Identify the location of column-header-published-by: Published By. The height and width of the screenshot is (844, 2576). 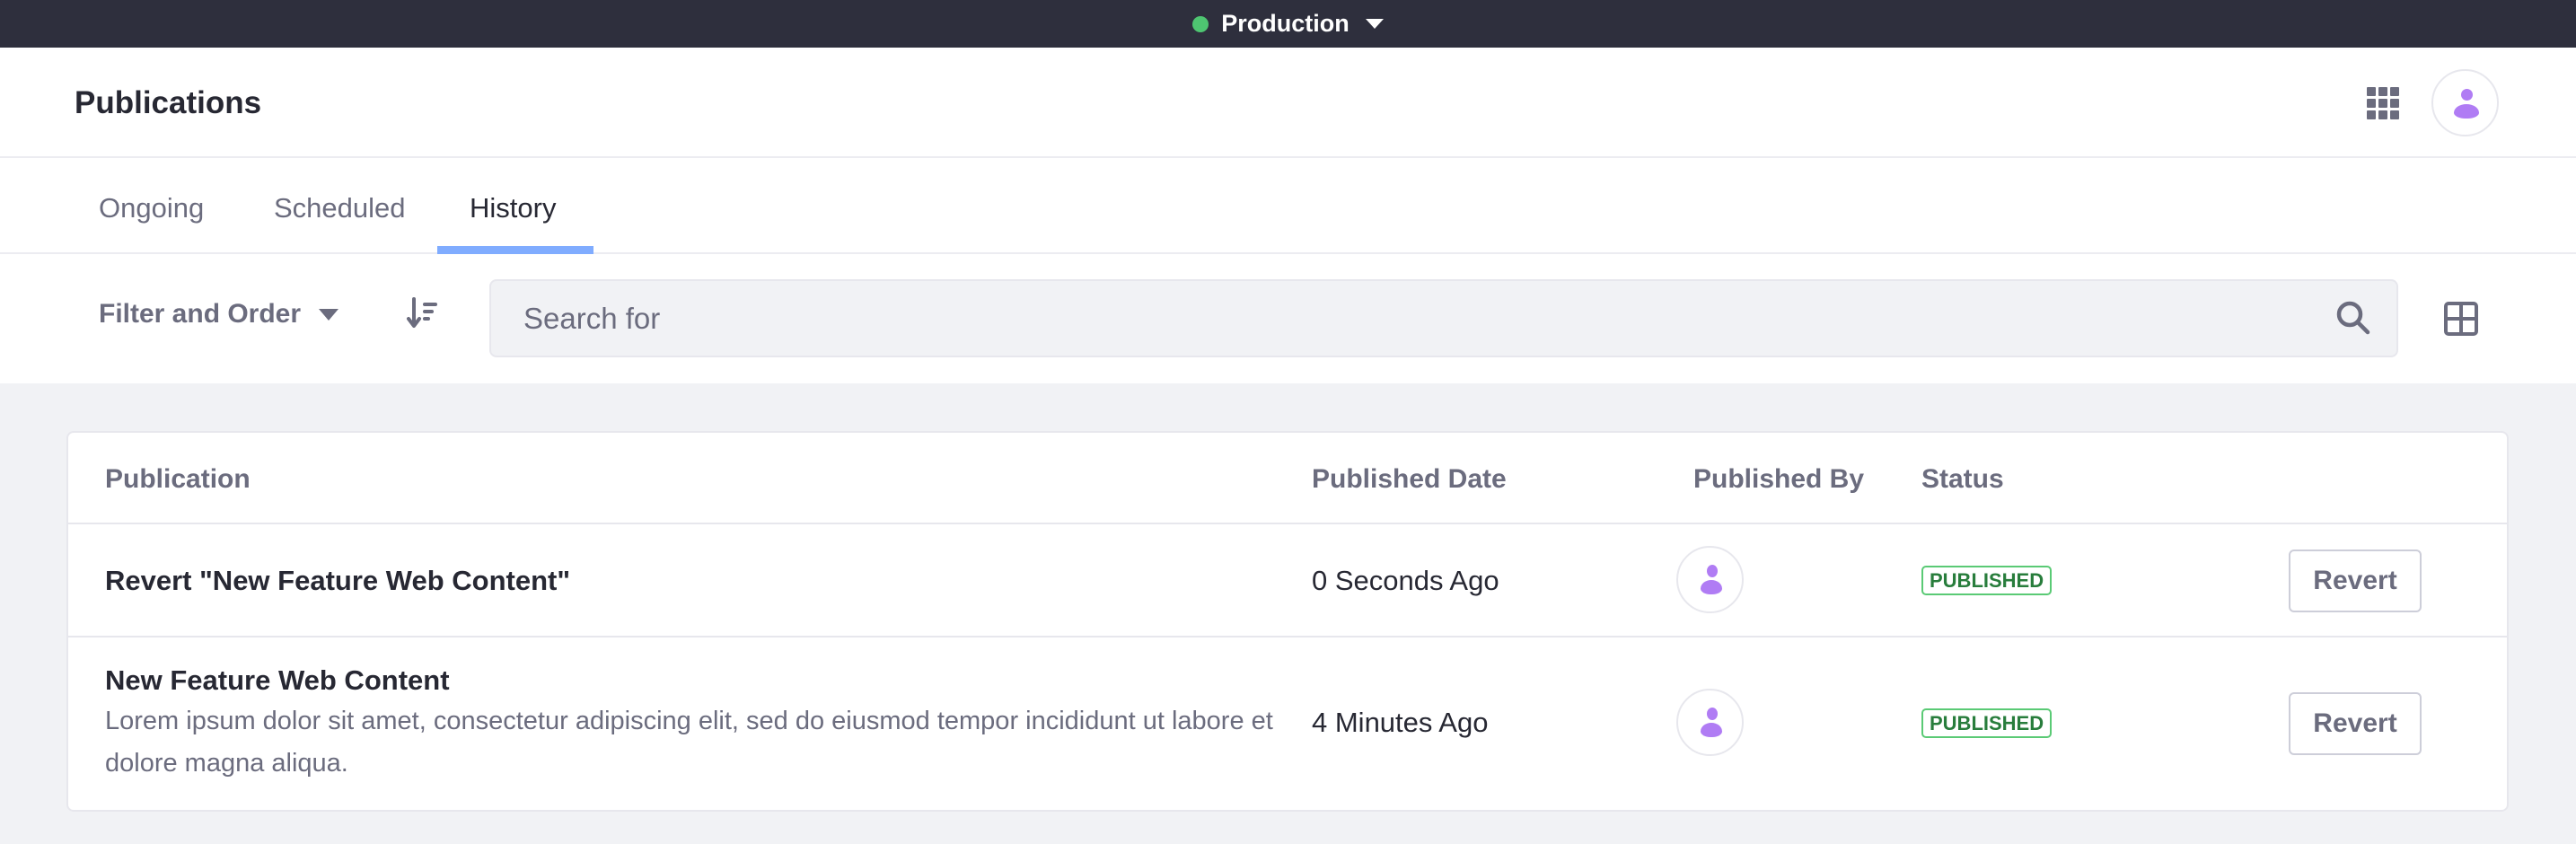
(1779, 479).